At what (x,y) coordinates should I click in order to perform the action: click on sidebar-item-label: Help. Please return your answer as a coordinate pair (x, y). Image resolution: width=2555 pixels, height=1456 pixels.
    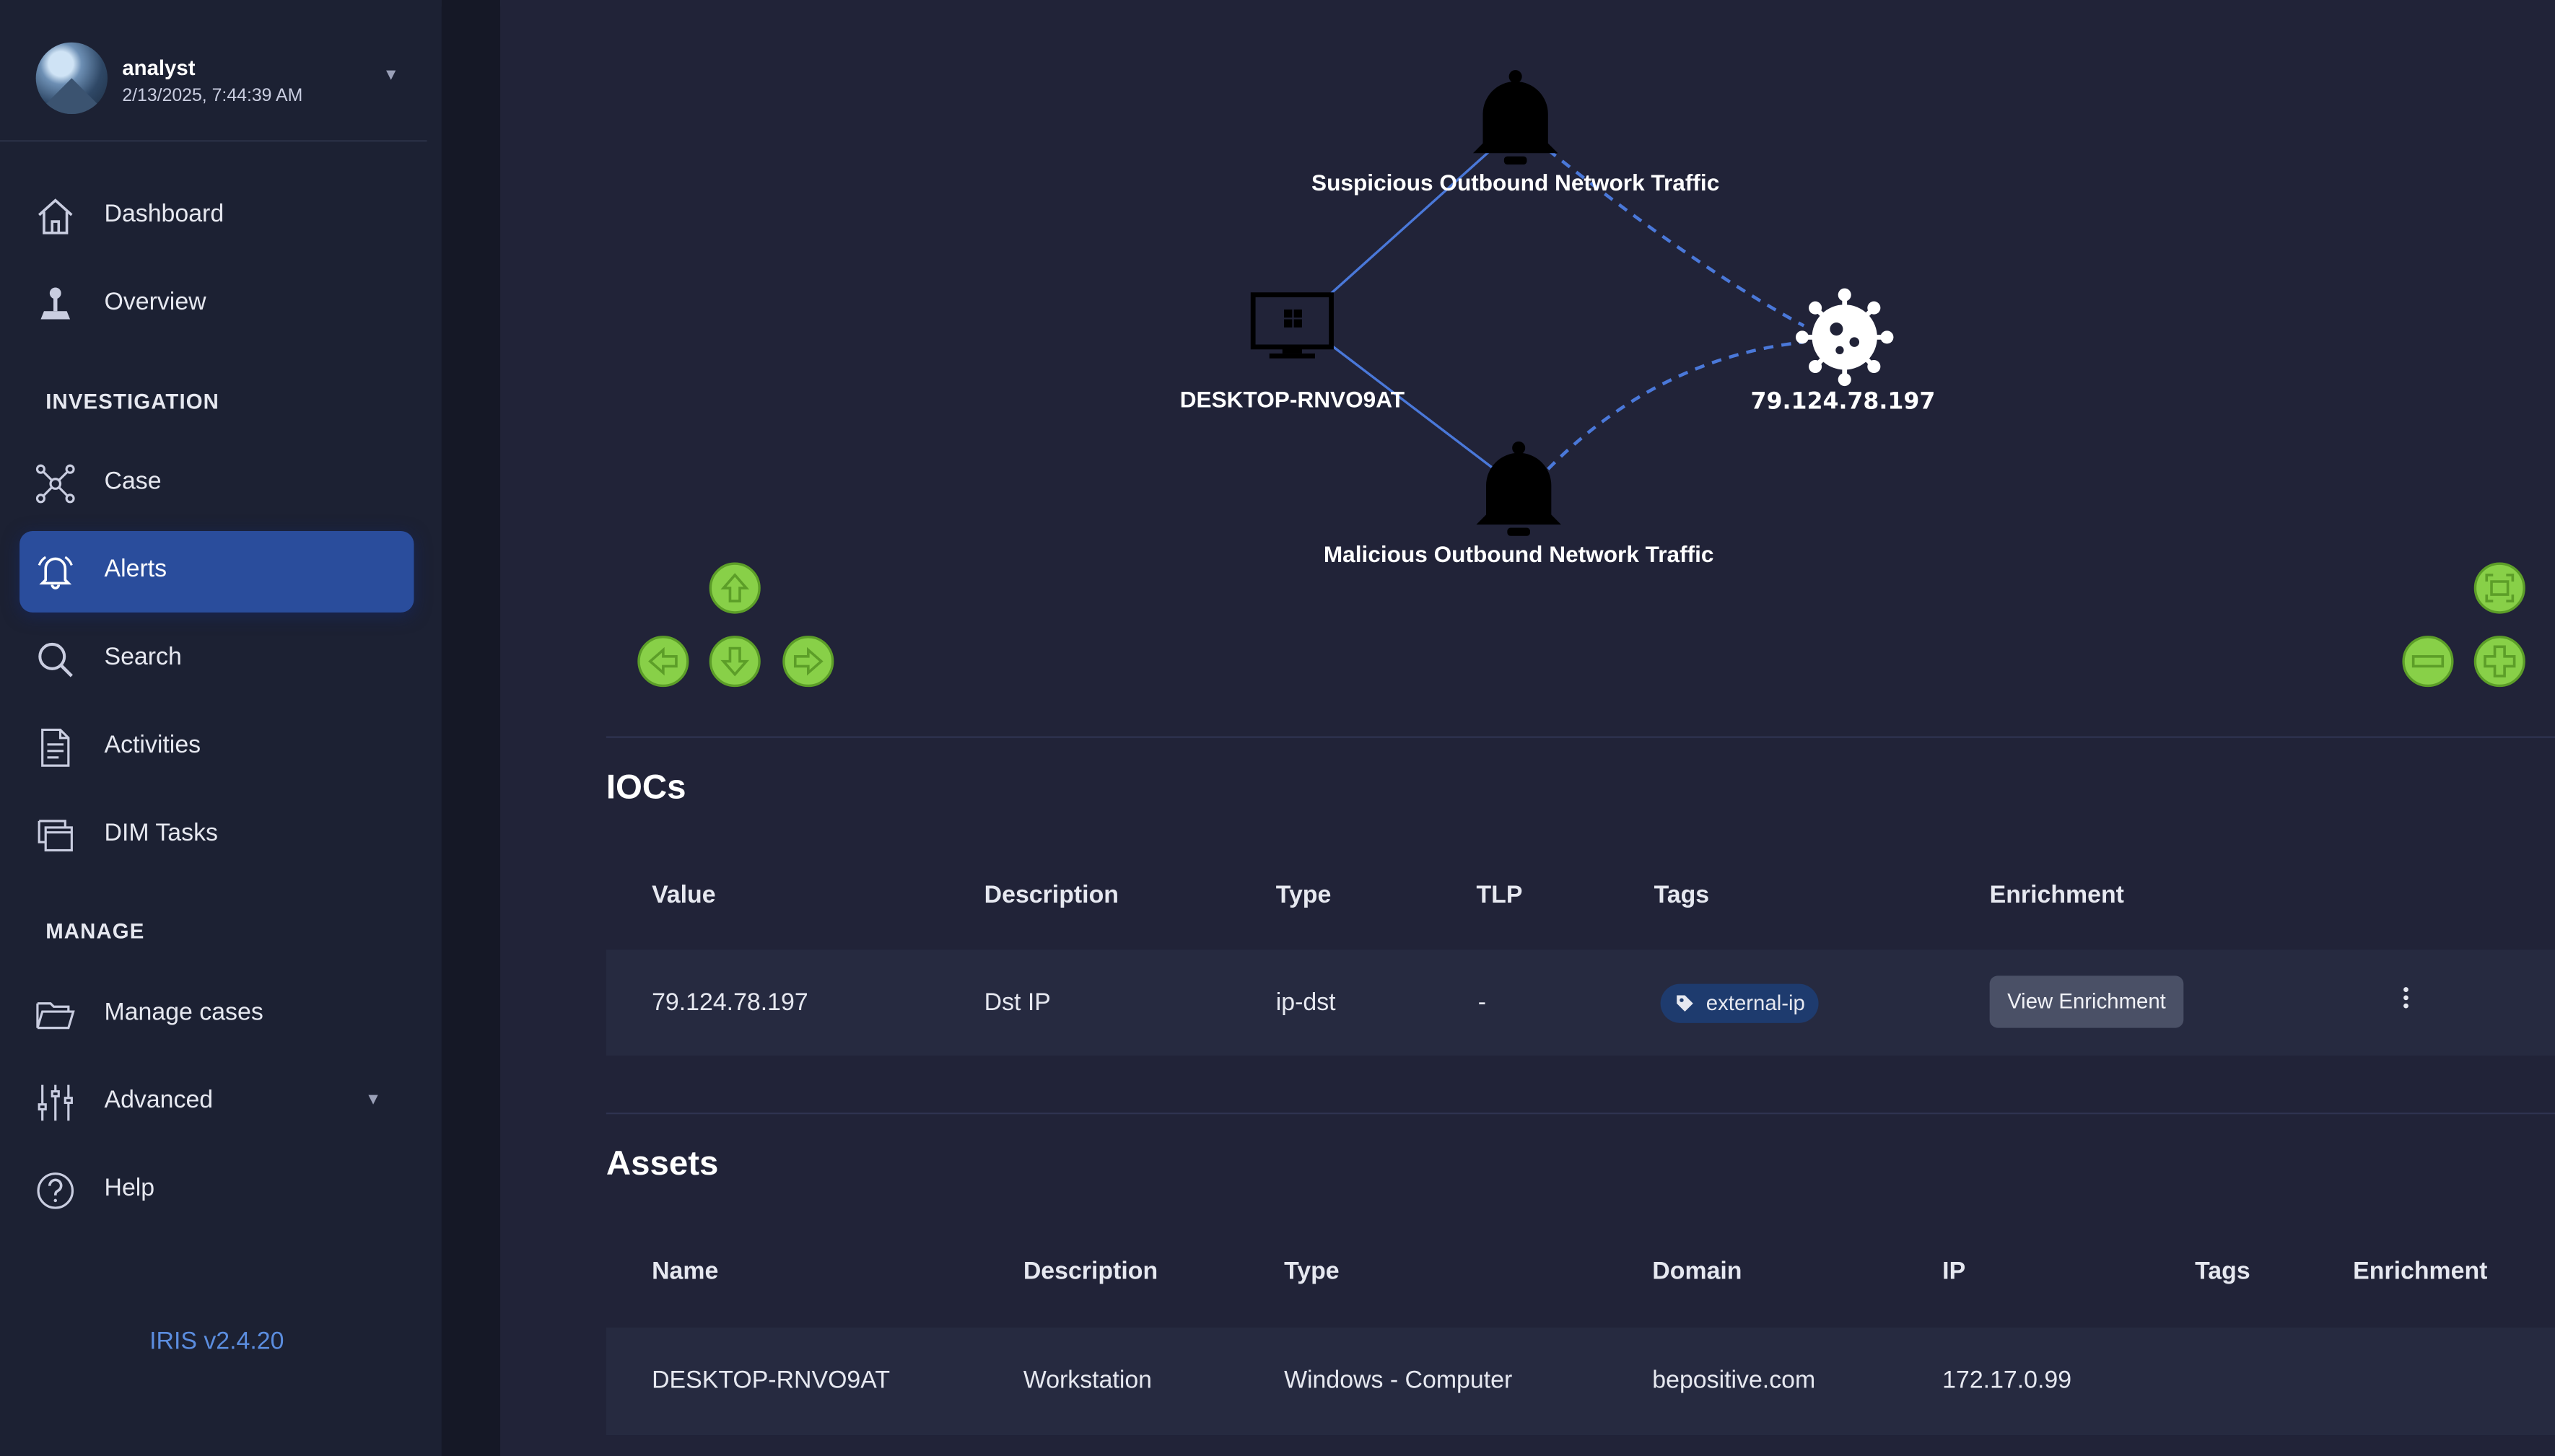
    Looking at the image, I should click on (129, 1188).